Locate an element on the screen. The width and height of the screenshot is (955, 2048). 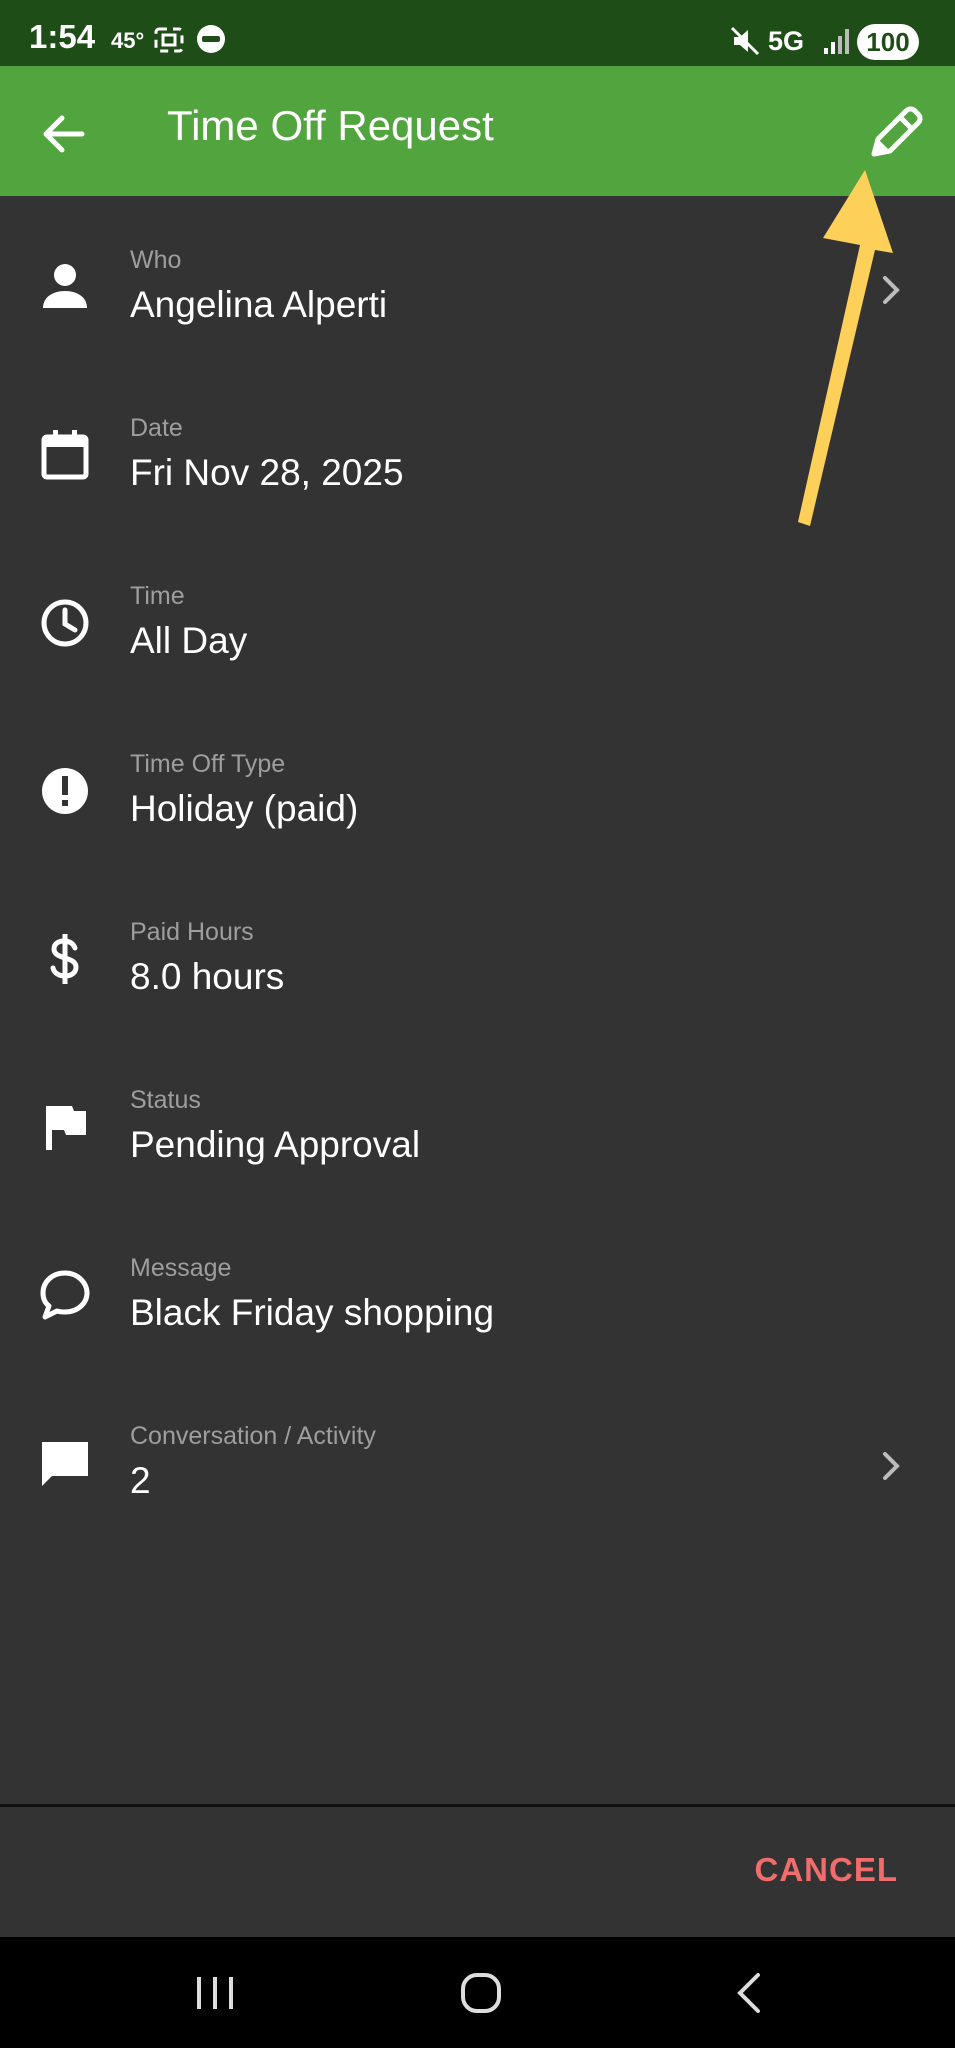
detail-row-time: Time All Day is located at coordinates (477, 632).